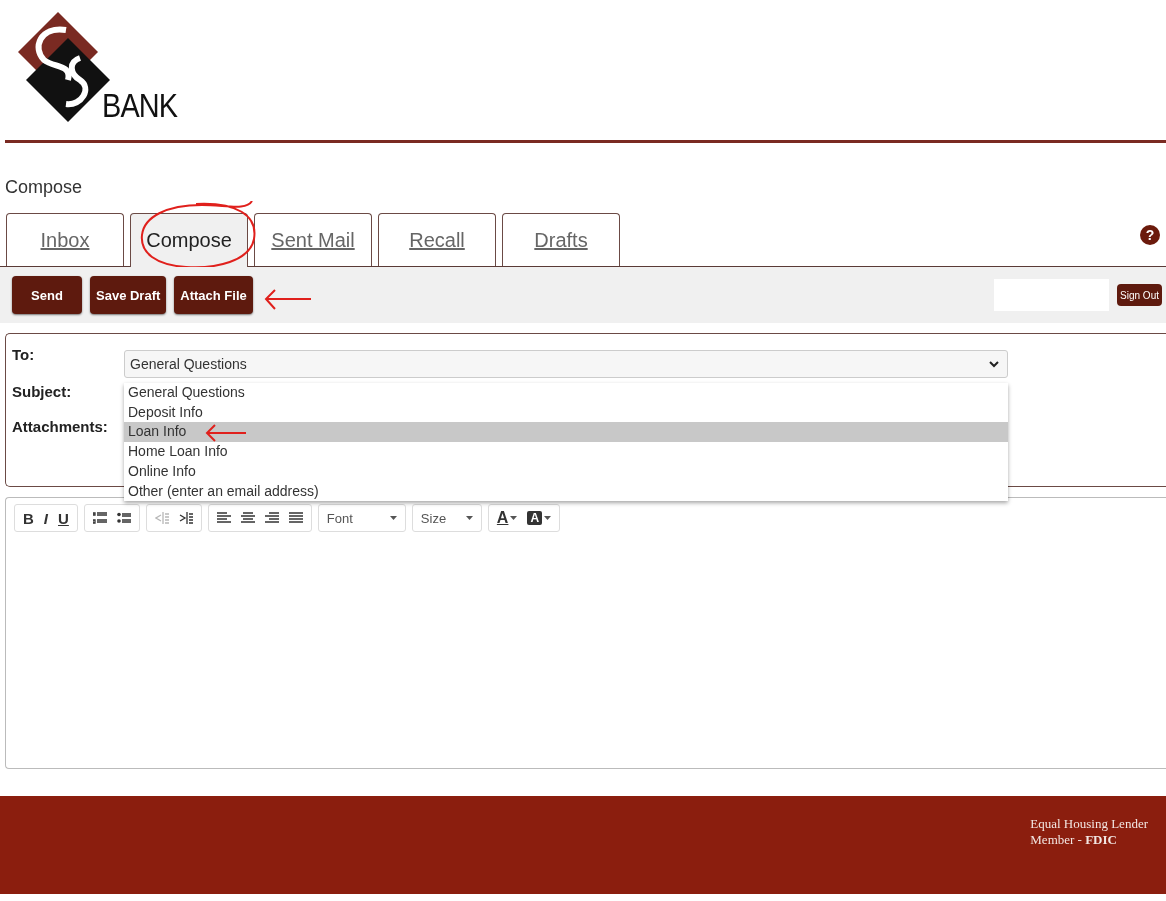 The height and width of the screenshot is (901, 1166). What do you see at coordinates (99, 518) in the screenshot?
I see `numbered-list-icon` at bounding box center [99, 518].